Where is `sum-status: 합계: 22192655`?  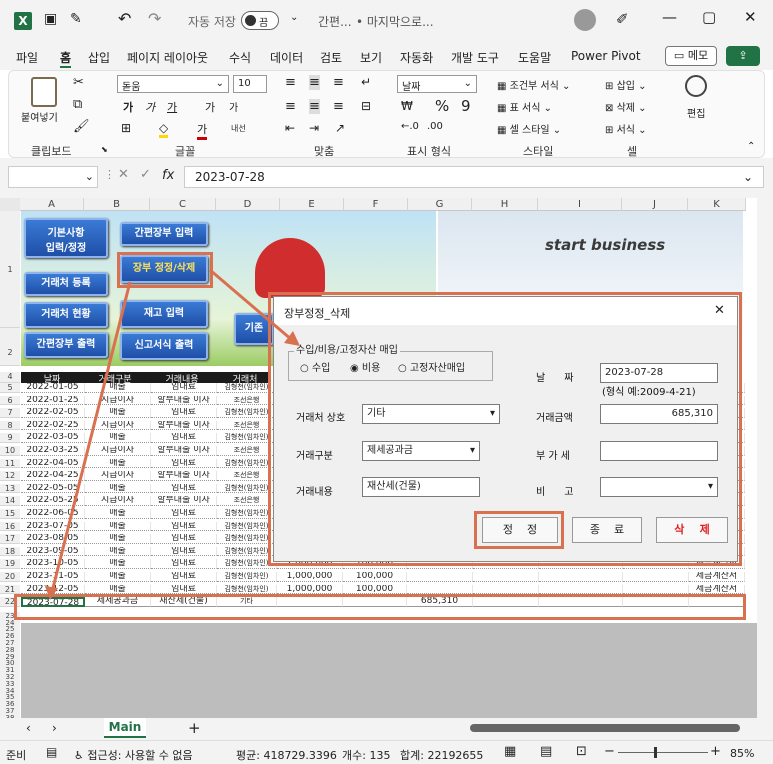 sum-status: 합계: 22192655 is located at coordinates (442, 755).